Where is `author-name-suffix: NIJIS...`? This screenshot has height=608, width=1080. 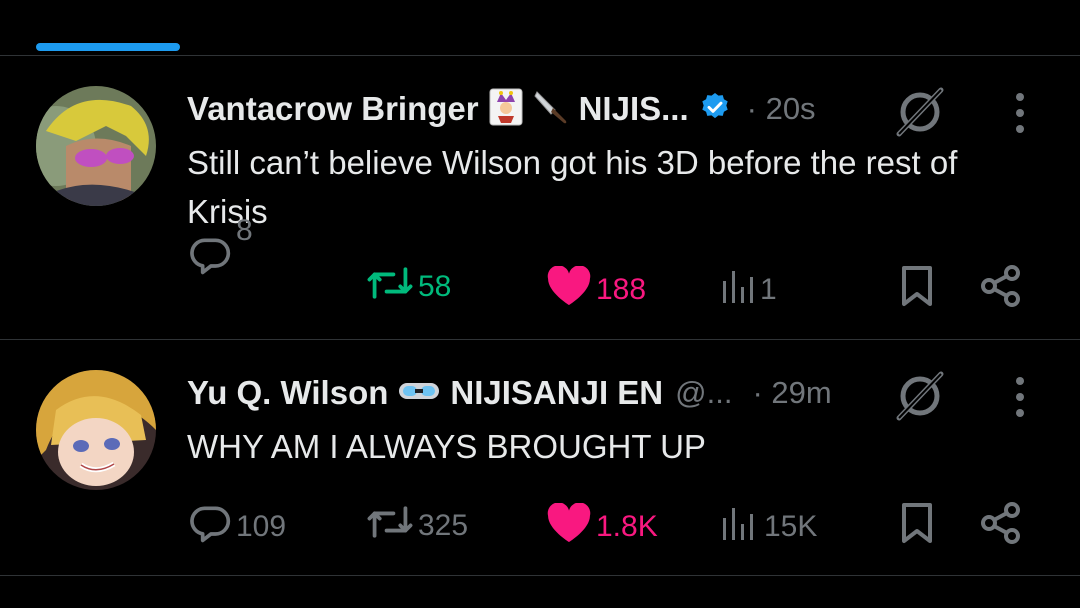
author-name-suffix: NIJIS... is located at coordinates (634, 109).